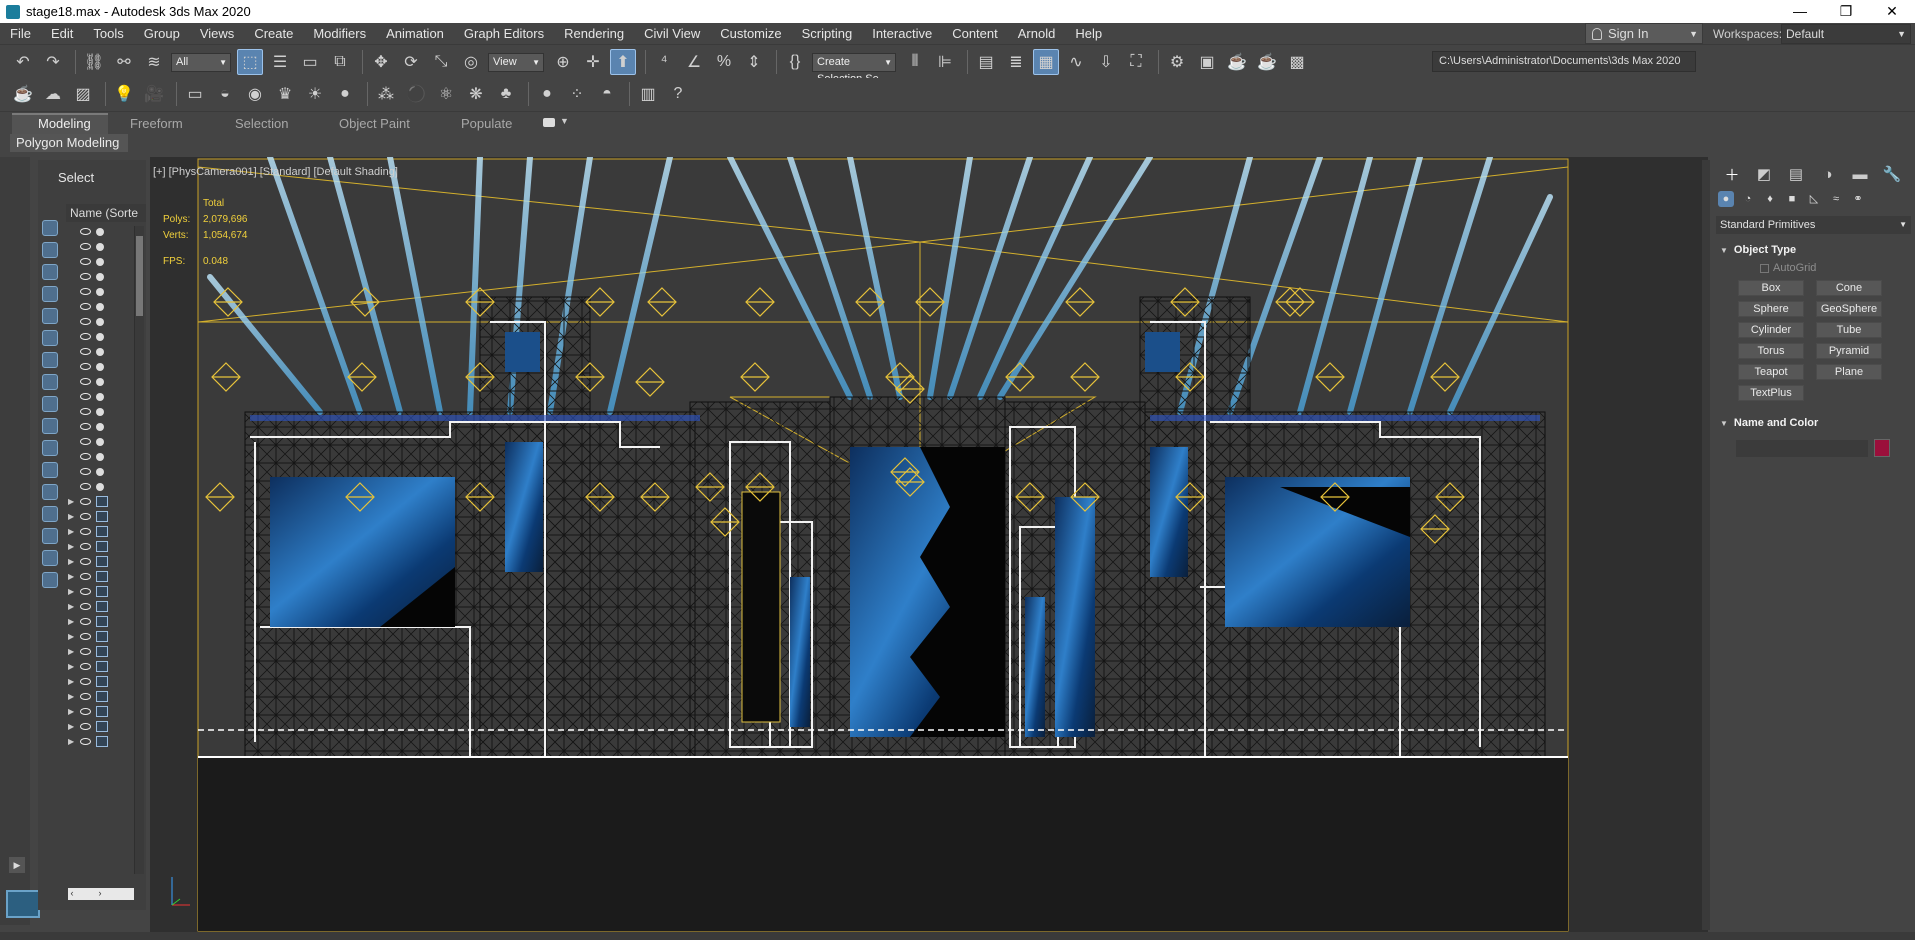 This screenshot has width=1915, height=940. Describe the element at coordinates (415, 33) in the screenshot. I see `menu-animation: Animation` at that location.